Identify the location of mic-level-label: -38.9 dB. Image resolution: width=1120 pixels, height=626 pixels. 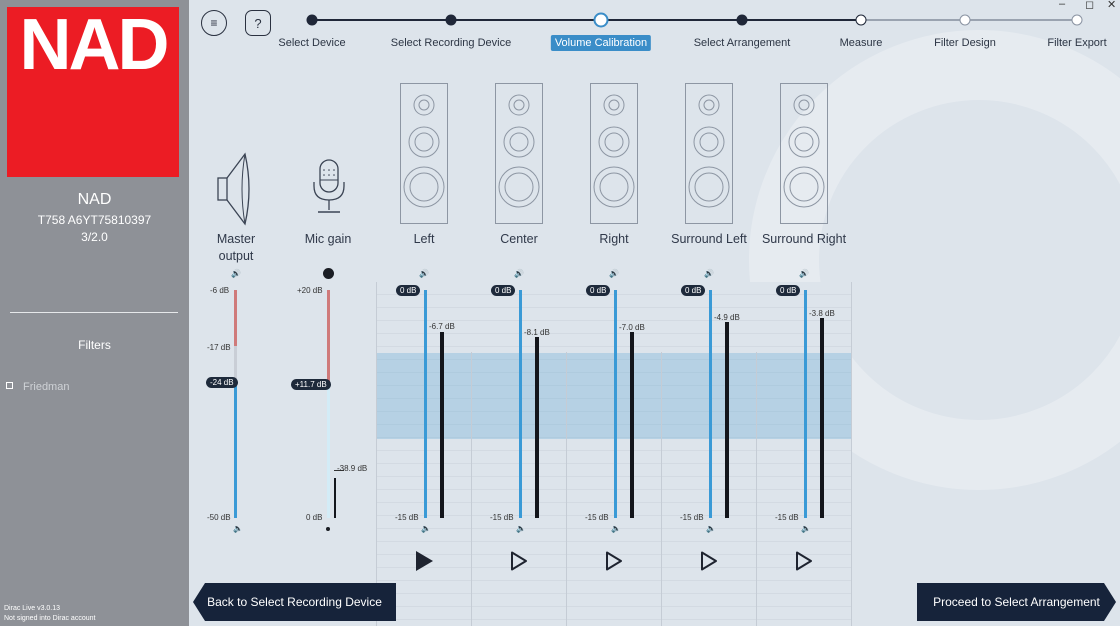
(352, 468).